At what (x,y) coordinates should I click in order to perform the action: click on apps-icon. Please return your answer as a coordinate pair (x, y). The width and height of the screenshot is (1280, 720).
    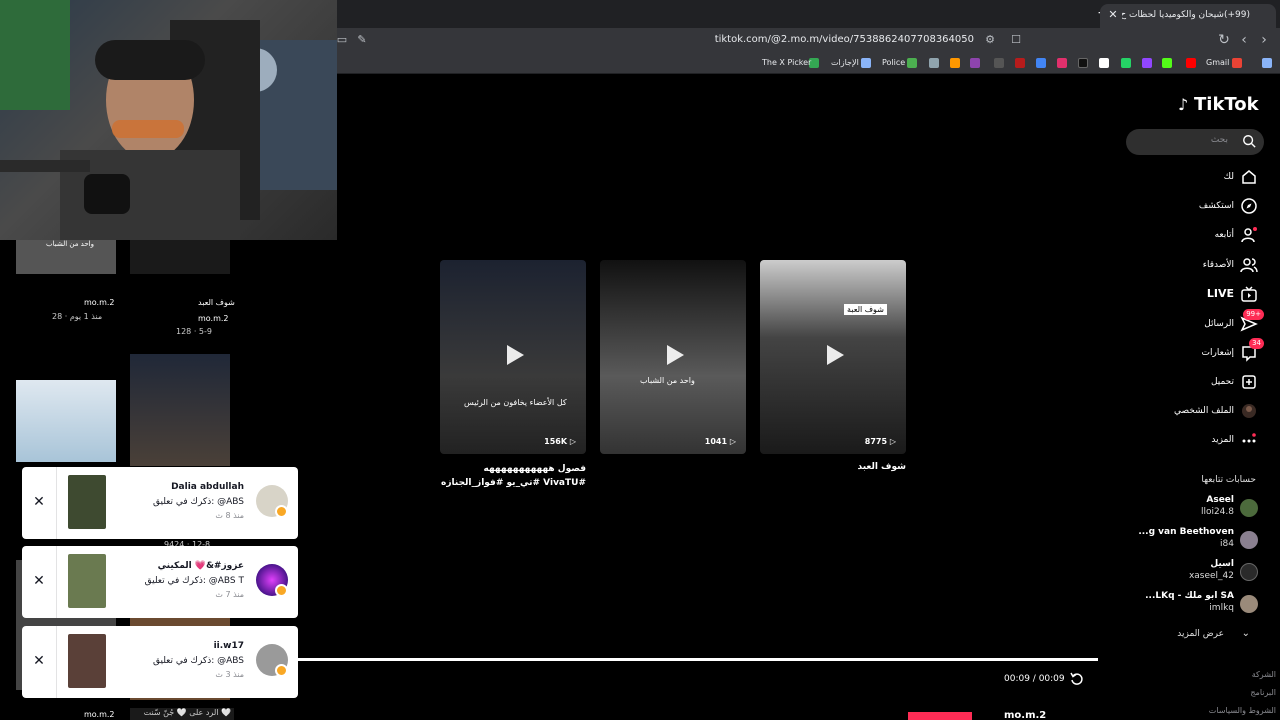
    Looking at the image, I should click on (1267, 63).